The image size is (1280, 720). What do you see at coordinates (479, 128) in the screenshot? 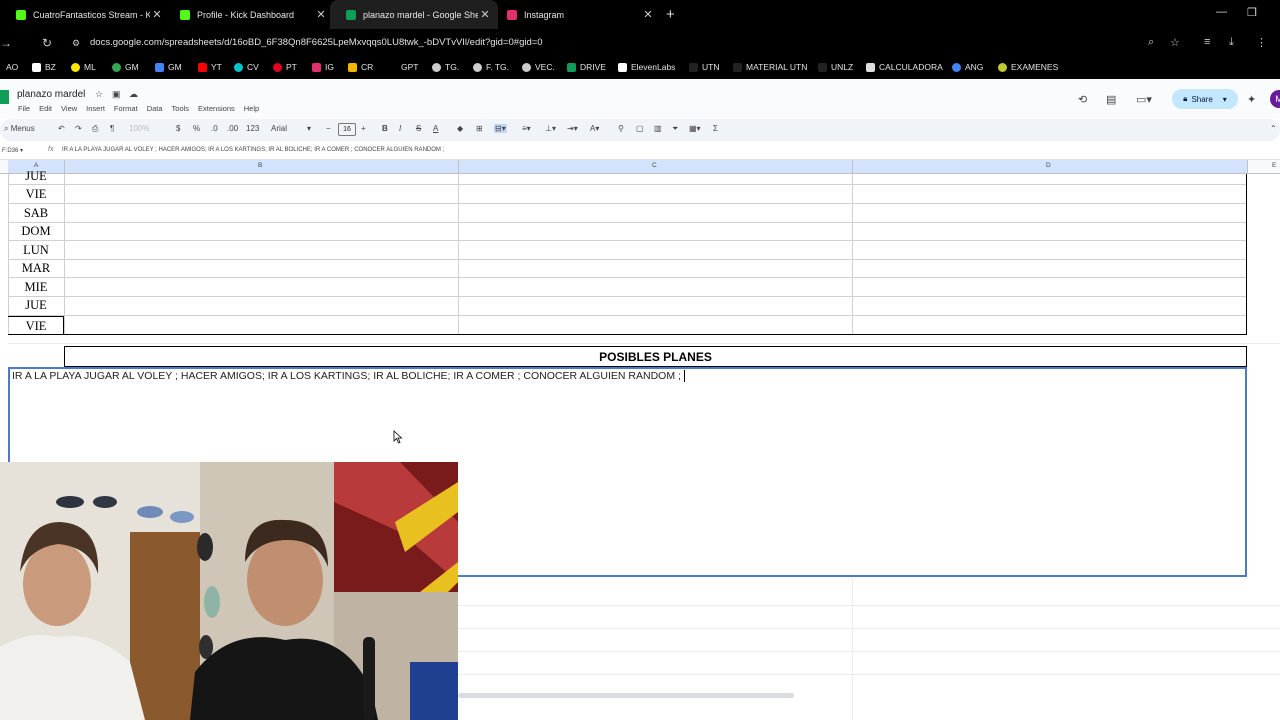
I see `borders-icon: ⊞` at bounding box center [479, 128].